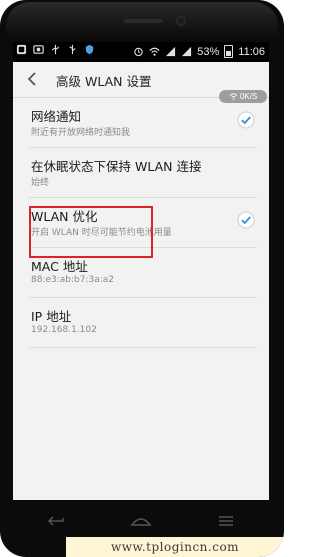  I want to click on navigation-bar, so click(141, 521).